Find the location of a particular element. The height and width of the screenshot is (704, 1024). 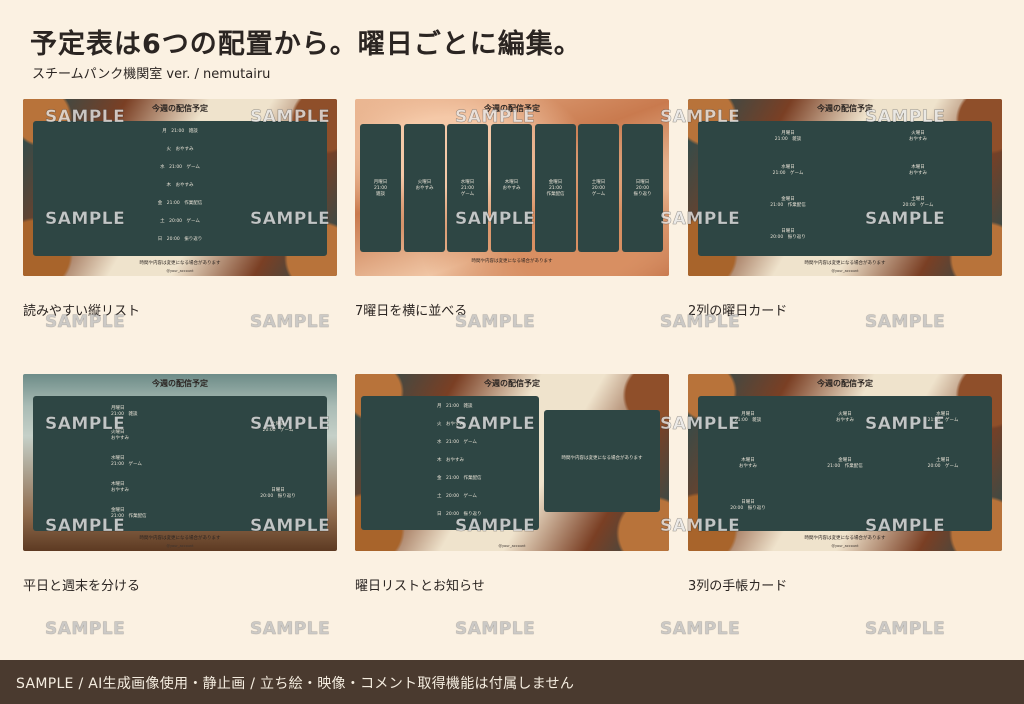

day-column: 木曜日 おやすみ is located at coordinates (511, 188).